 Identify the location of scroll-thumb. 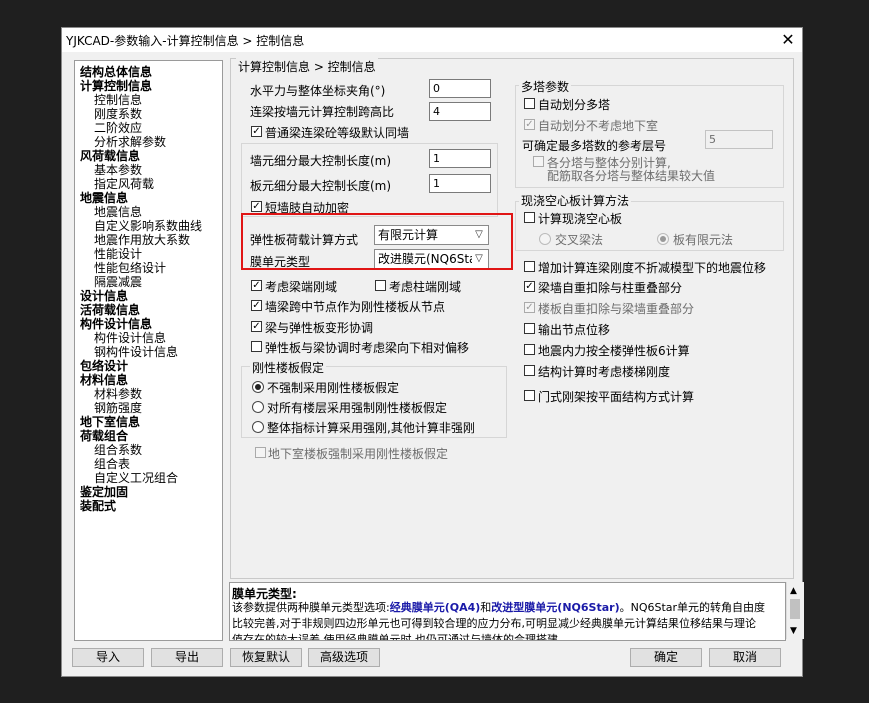
(795, 609).